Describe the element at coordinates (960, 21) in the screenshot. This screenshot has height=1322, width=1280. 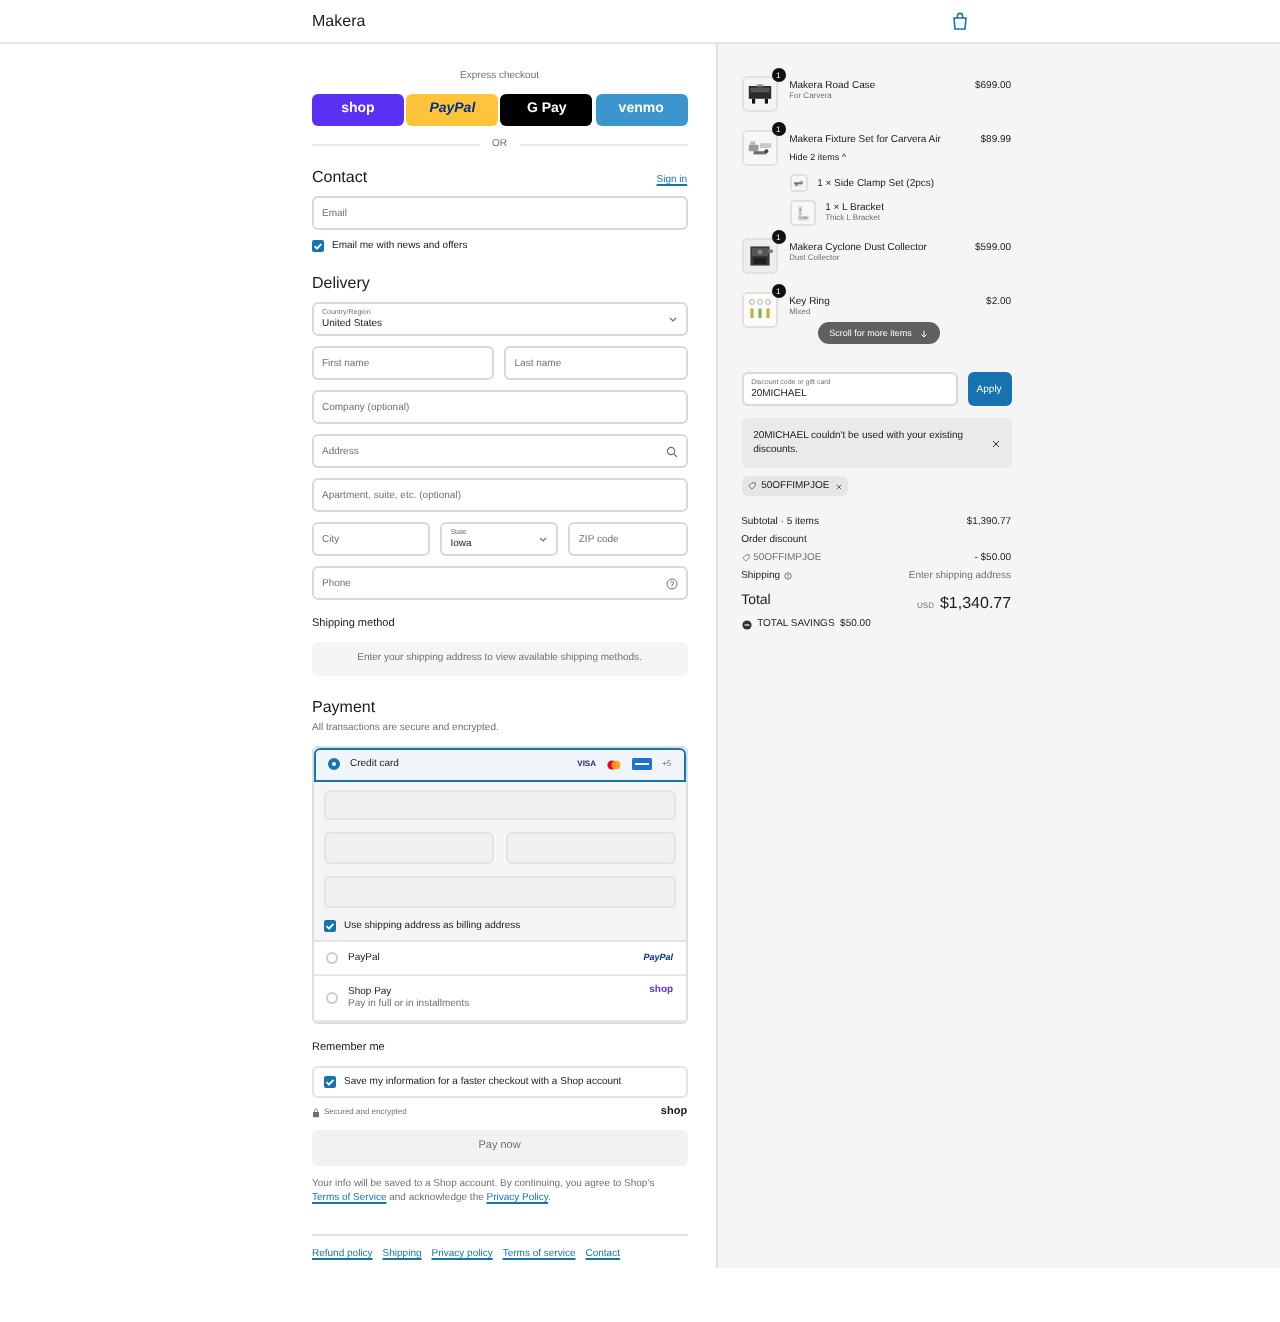
I see `shopping-bag-icon` at that location.